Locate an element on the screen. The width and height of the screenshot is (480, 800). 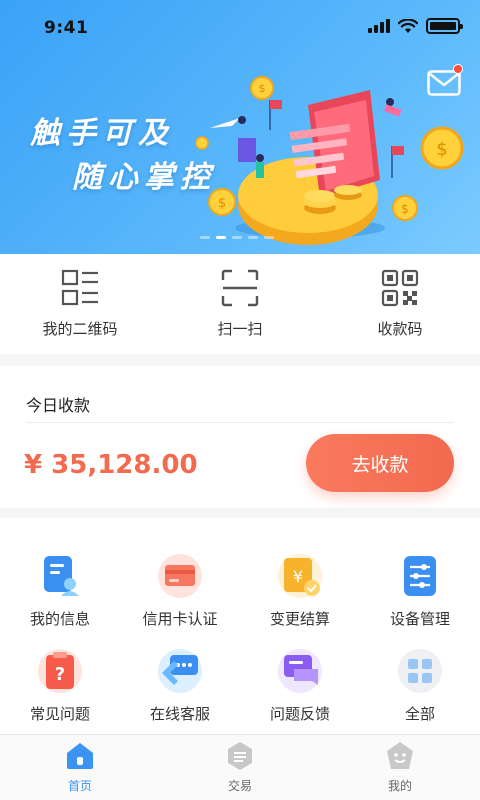
grid-item-label: 问题反馈 is located at coordinates (299, 714).